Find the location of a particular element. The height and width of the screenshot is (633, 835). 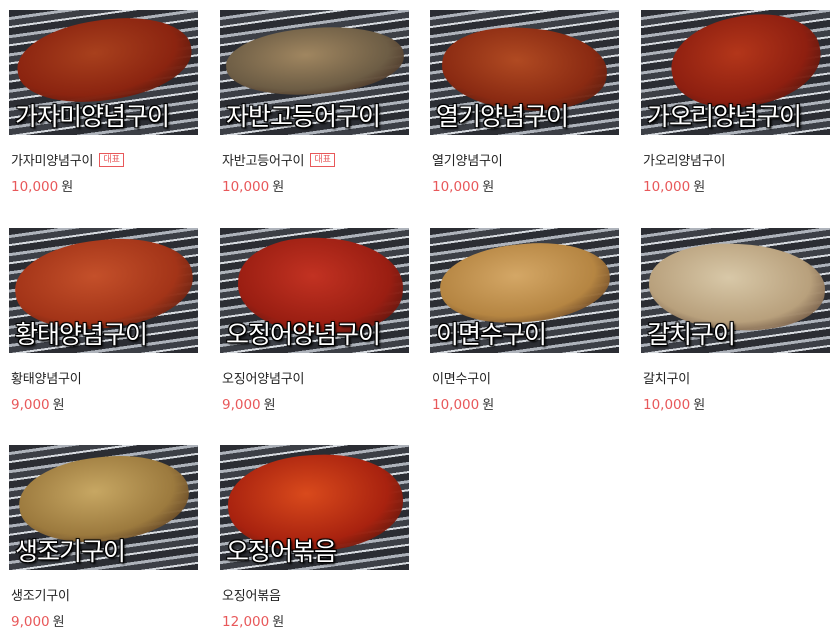

menu-item-name: 가오리양념구이 is located at coordinates (684, 159).